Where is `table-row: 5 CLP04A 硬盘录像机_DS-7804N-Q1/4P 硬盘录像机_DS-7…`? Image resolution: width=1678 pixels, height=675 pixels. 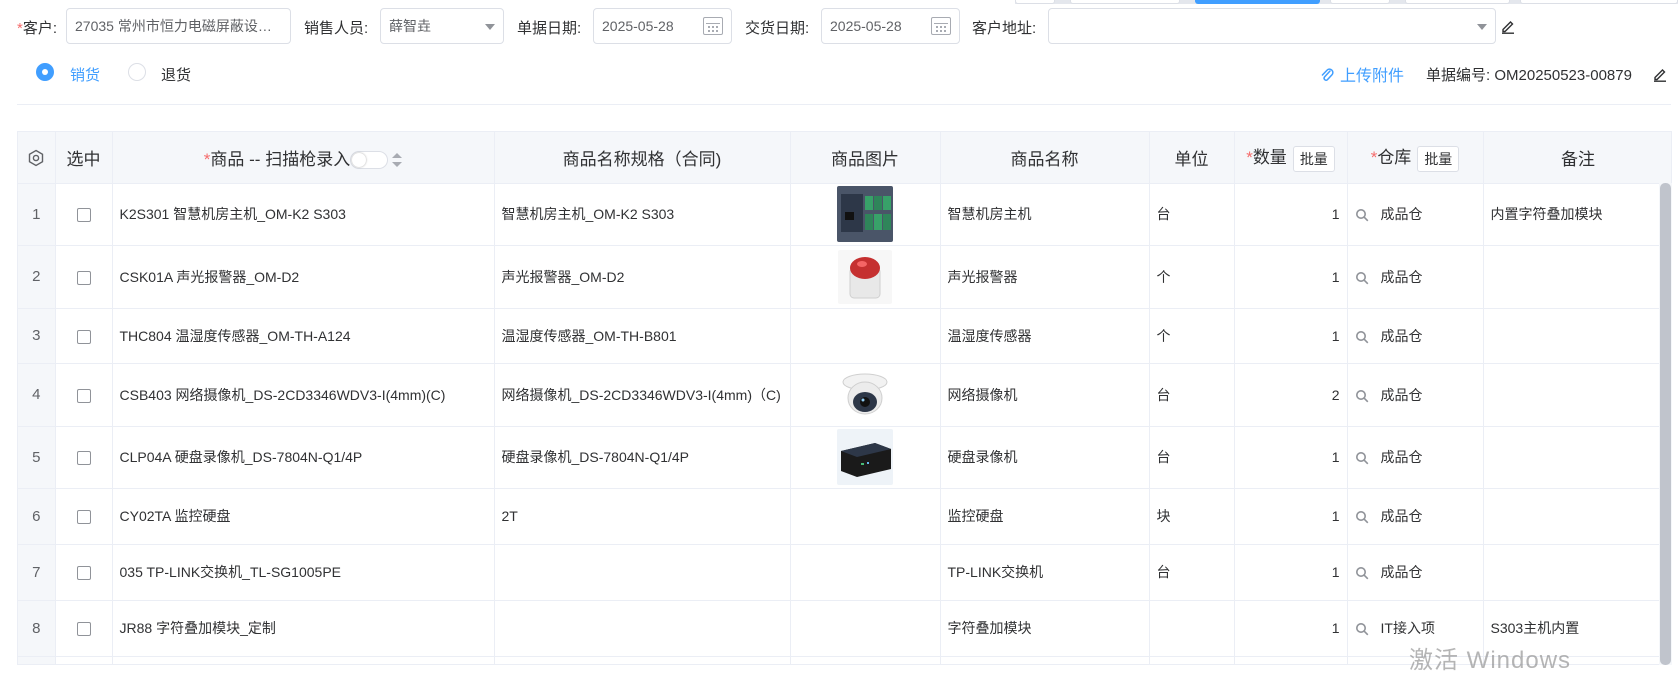 table-row: 5 CLP04A 硬盘录像机_DS-7804N-Q1/4P 硬盘录像机_DS-7… is located at coordinates (844, 457).